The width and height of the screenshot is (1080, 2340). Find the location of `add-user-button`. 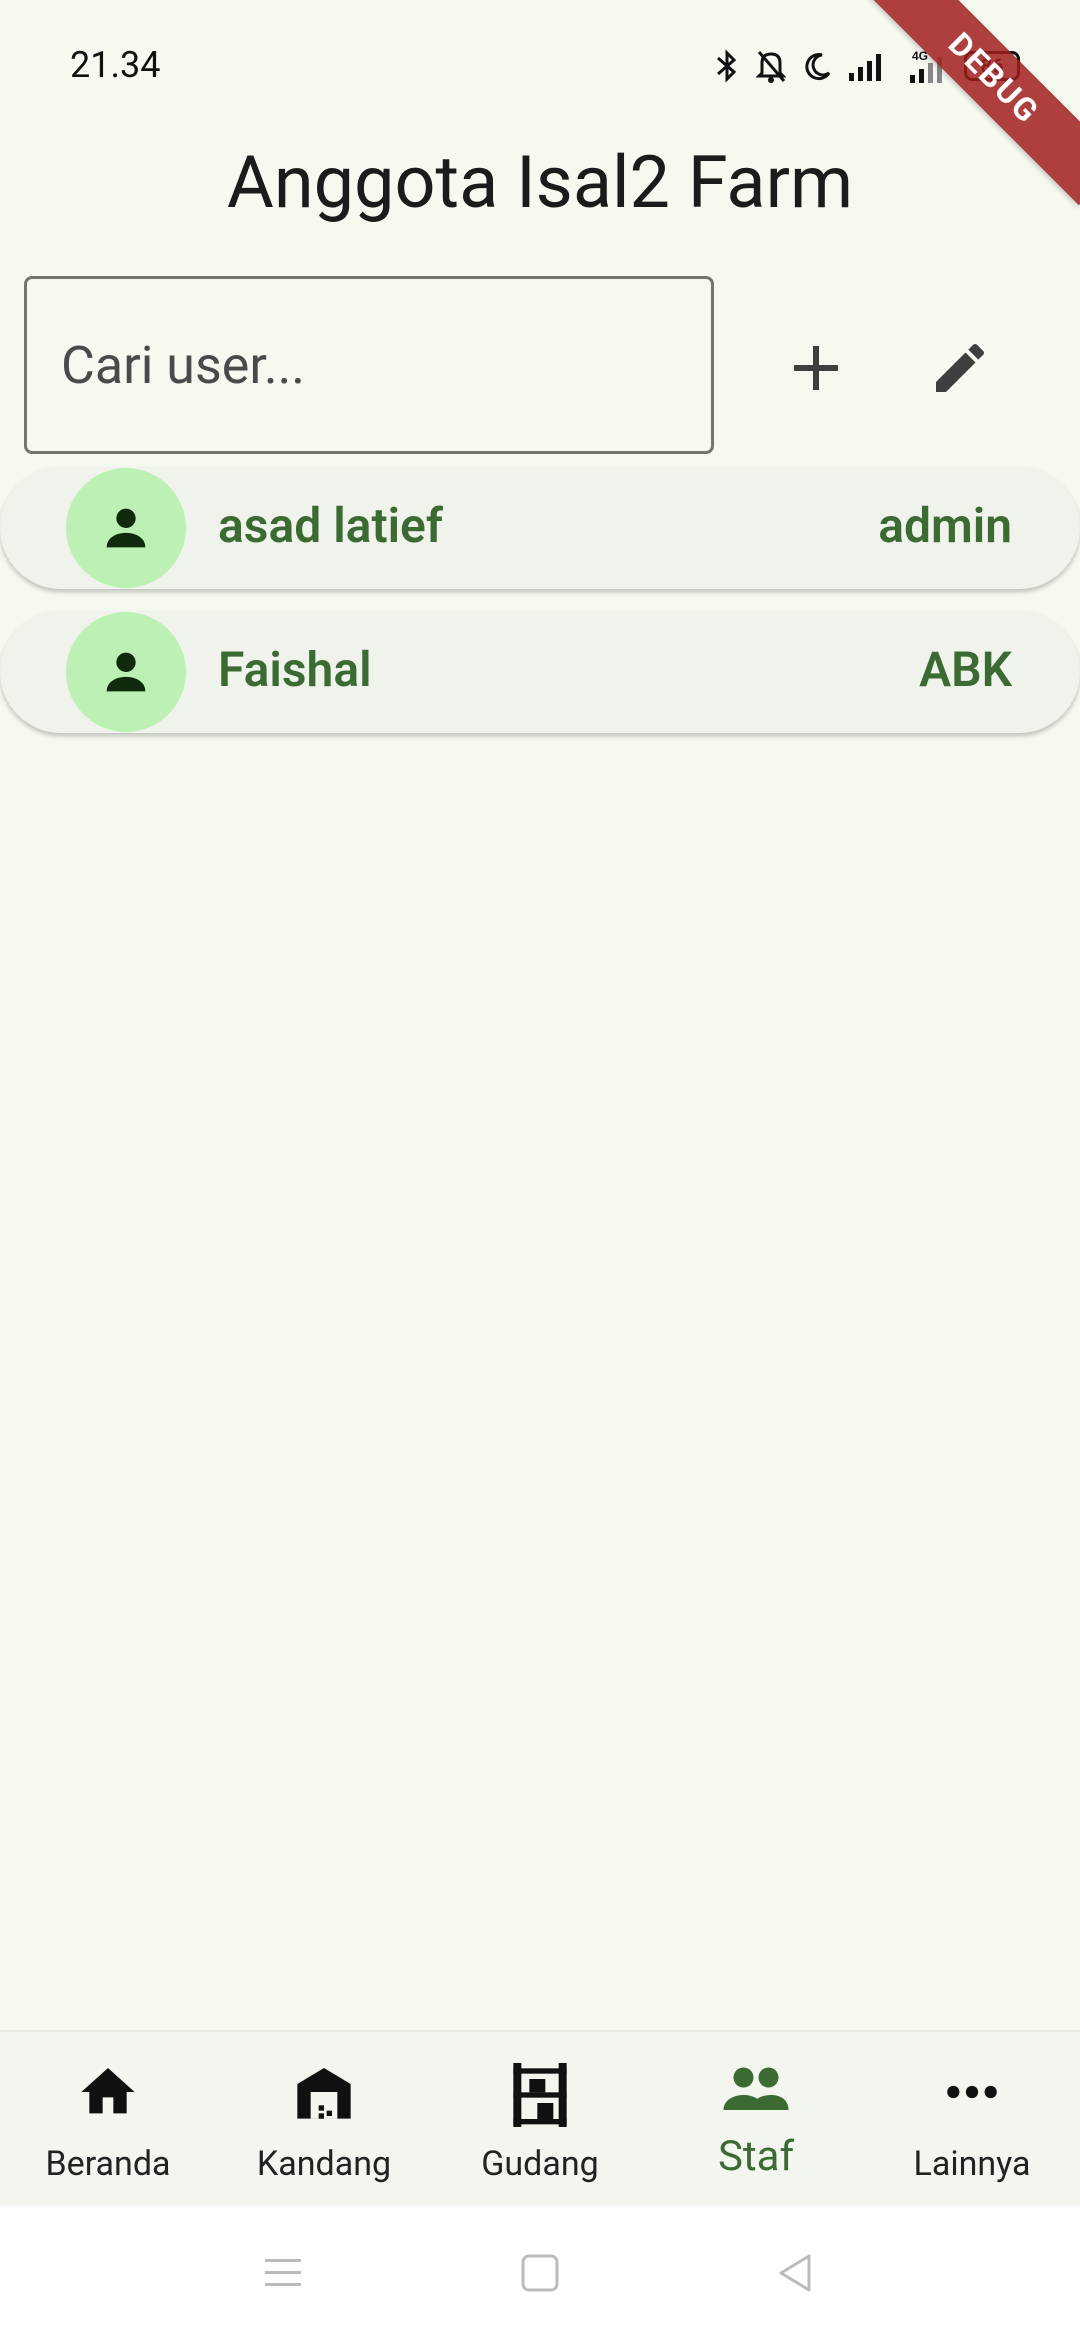

add-user-button is located at coordinates (816, 368).